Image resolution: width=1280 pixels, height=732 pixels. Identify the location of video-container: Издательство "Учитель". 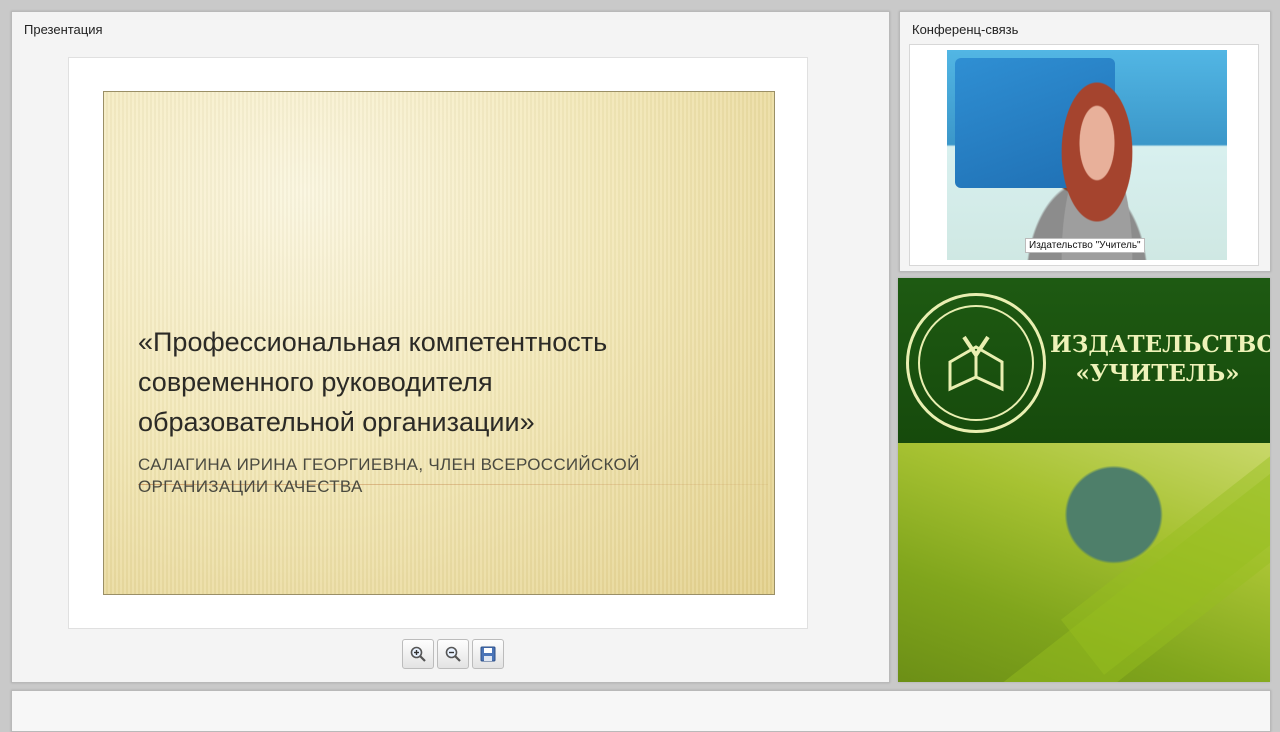
(1084, 155).